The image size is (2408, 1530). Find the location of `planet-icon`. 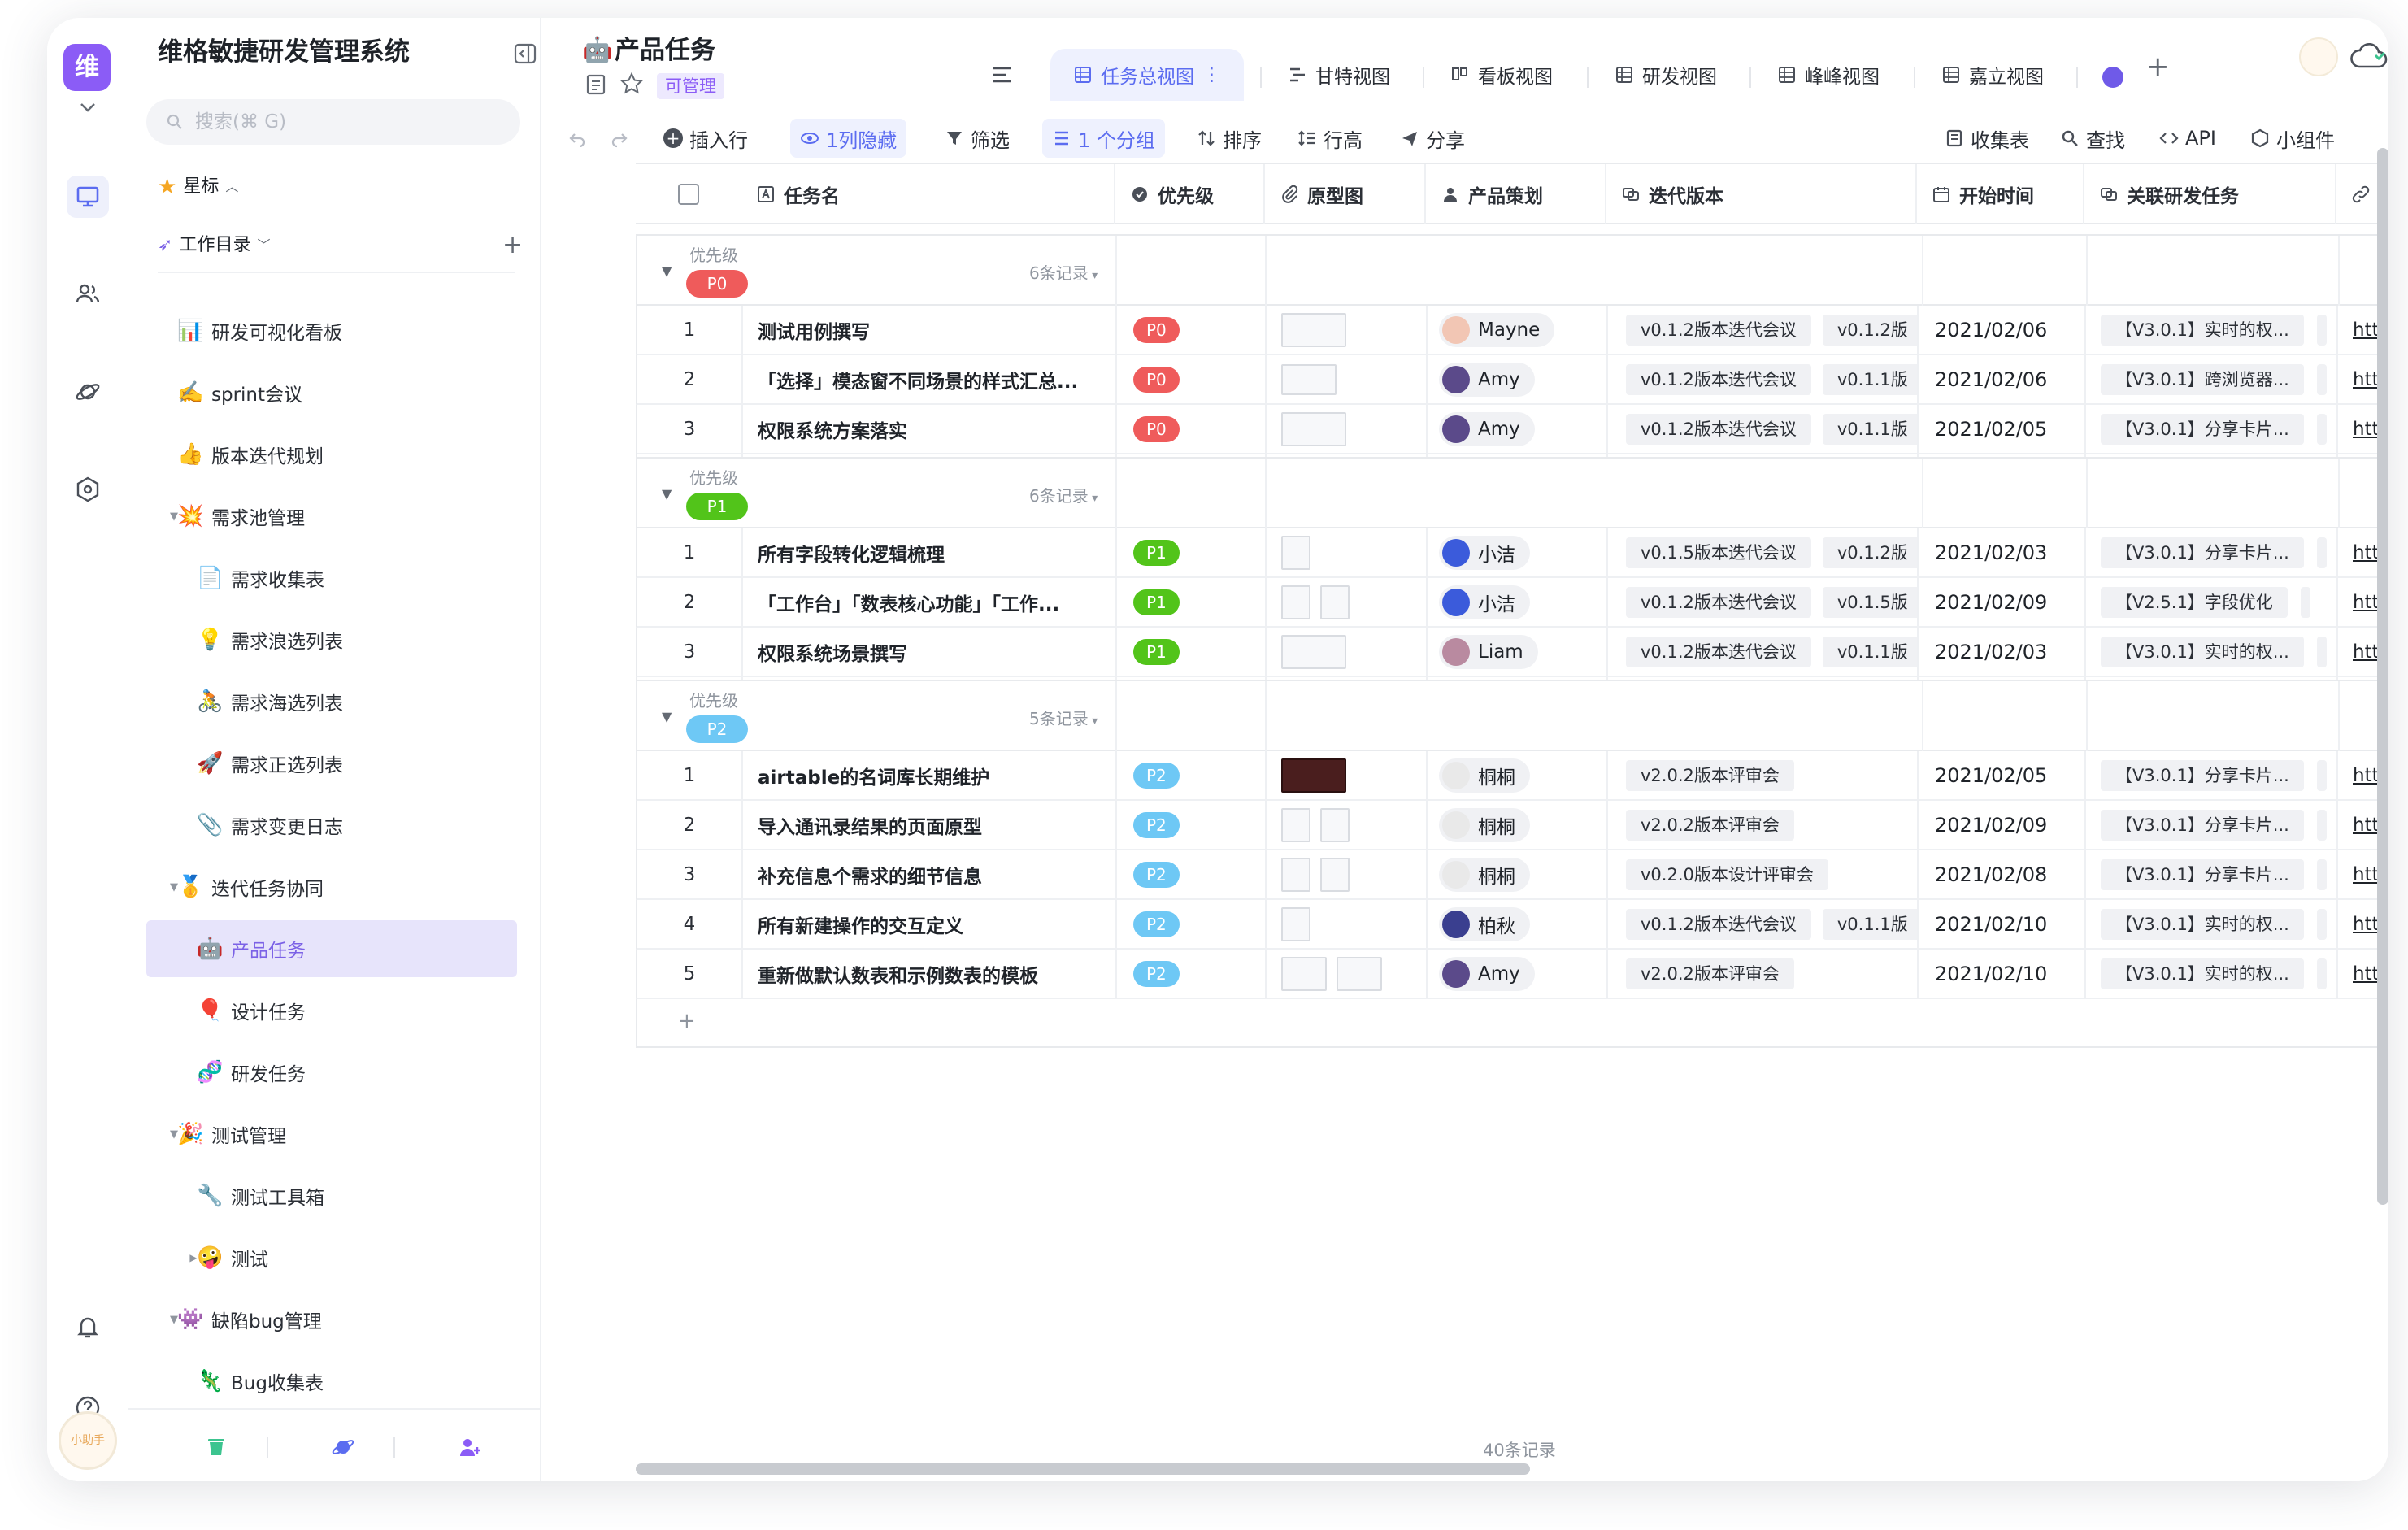

planet-icon is located at coordinates (88, 392).